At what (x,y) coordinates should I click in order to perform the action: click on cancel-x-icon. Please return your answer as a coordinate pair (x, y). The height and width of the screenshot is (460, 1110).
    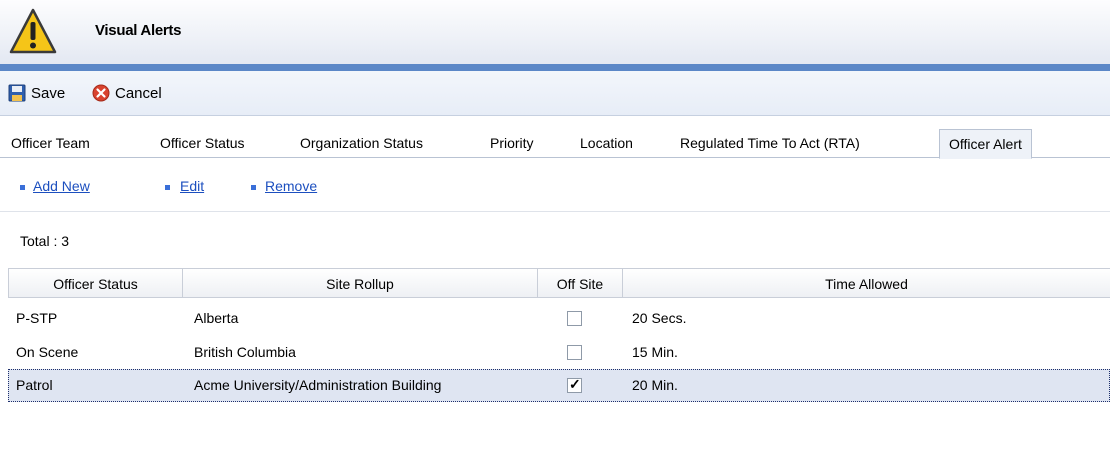
    Looking at the image, I should click on (101, 93).